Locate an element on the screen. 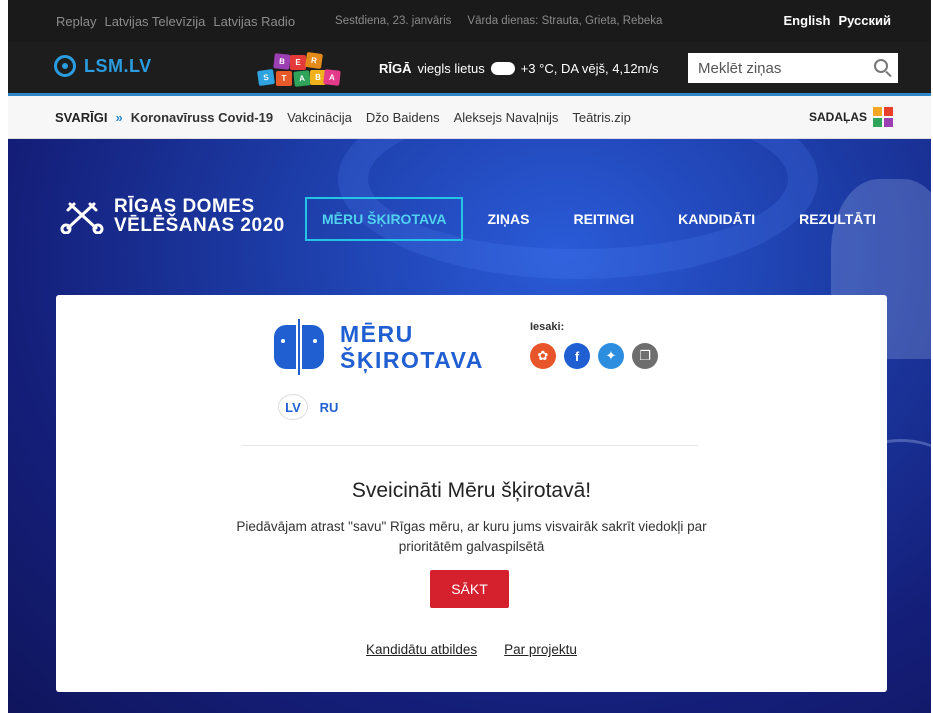 The height and width of the screenshot is (713, 933). weather-condition: viegls lietus is located at coordinates (451, 68).